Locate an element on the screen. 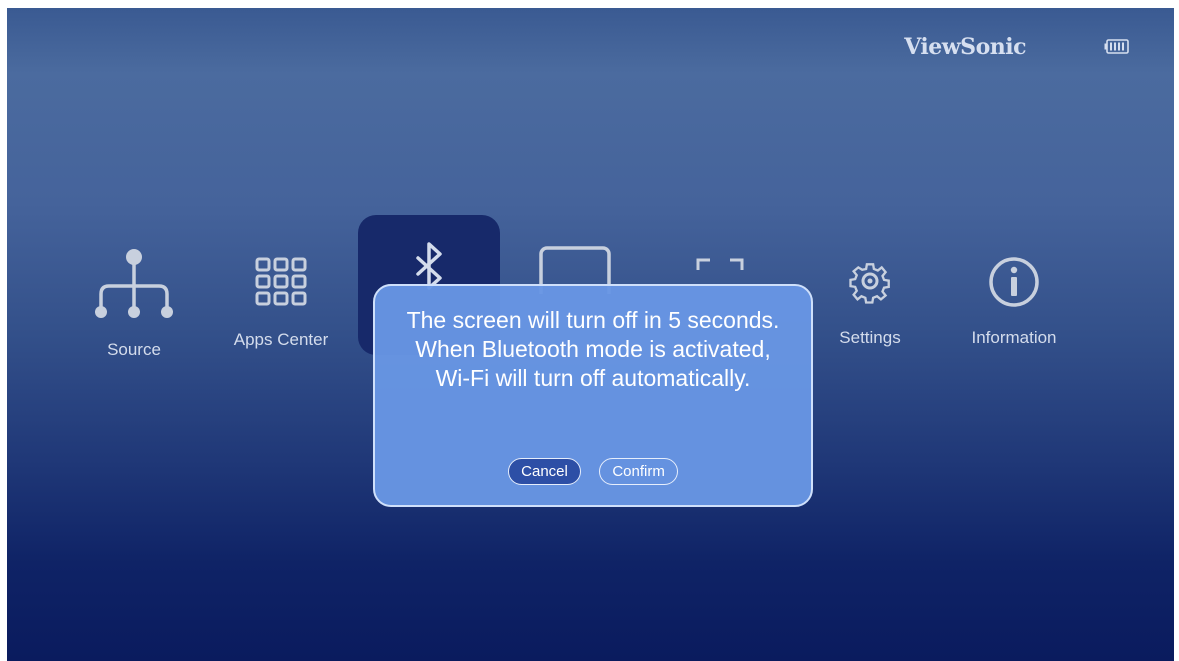 The width and height of the screenshot is (1179, 661). menu-item-label: Source is located at coordinates (134, 349).